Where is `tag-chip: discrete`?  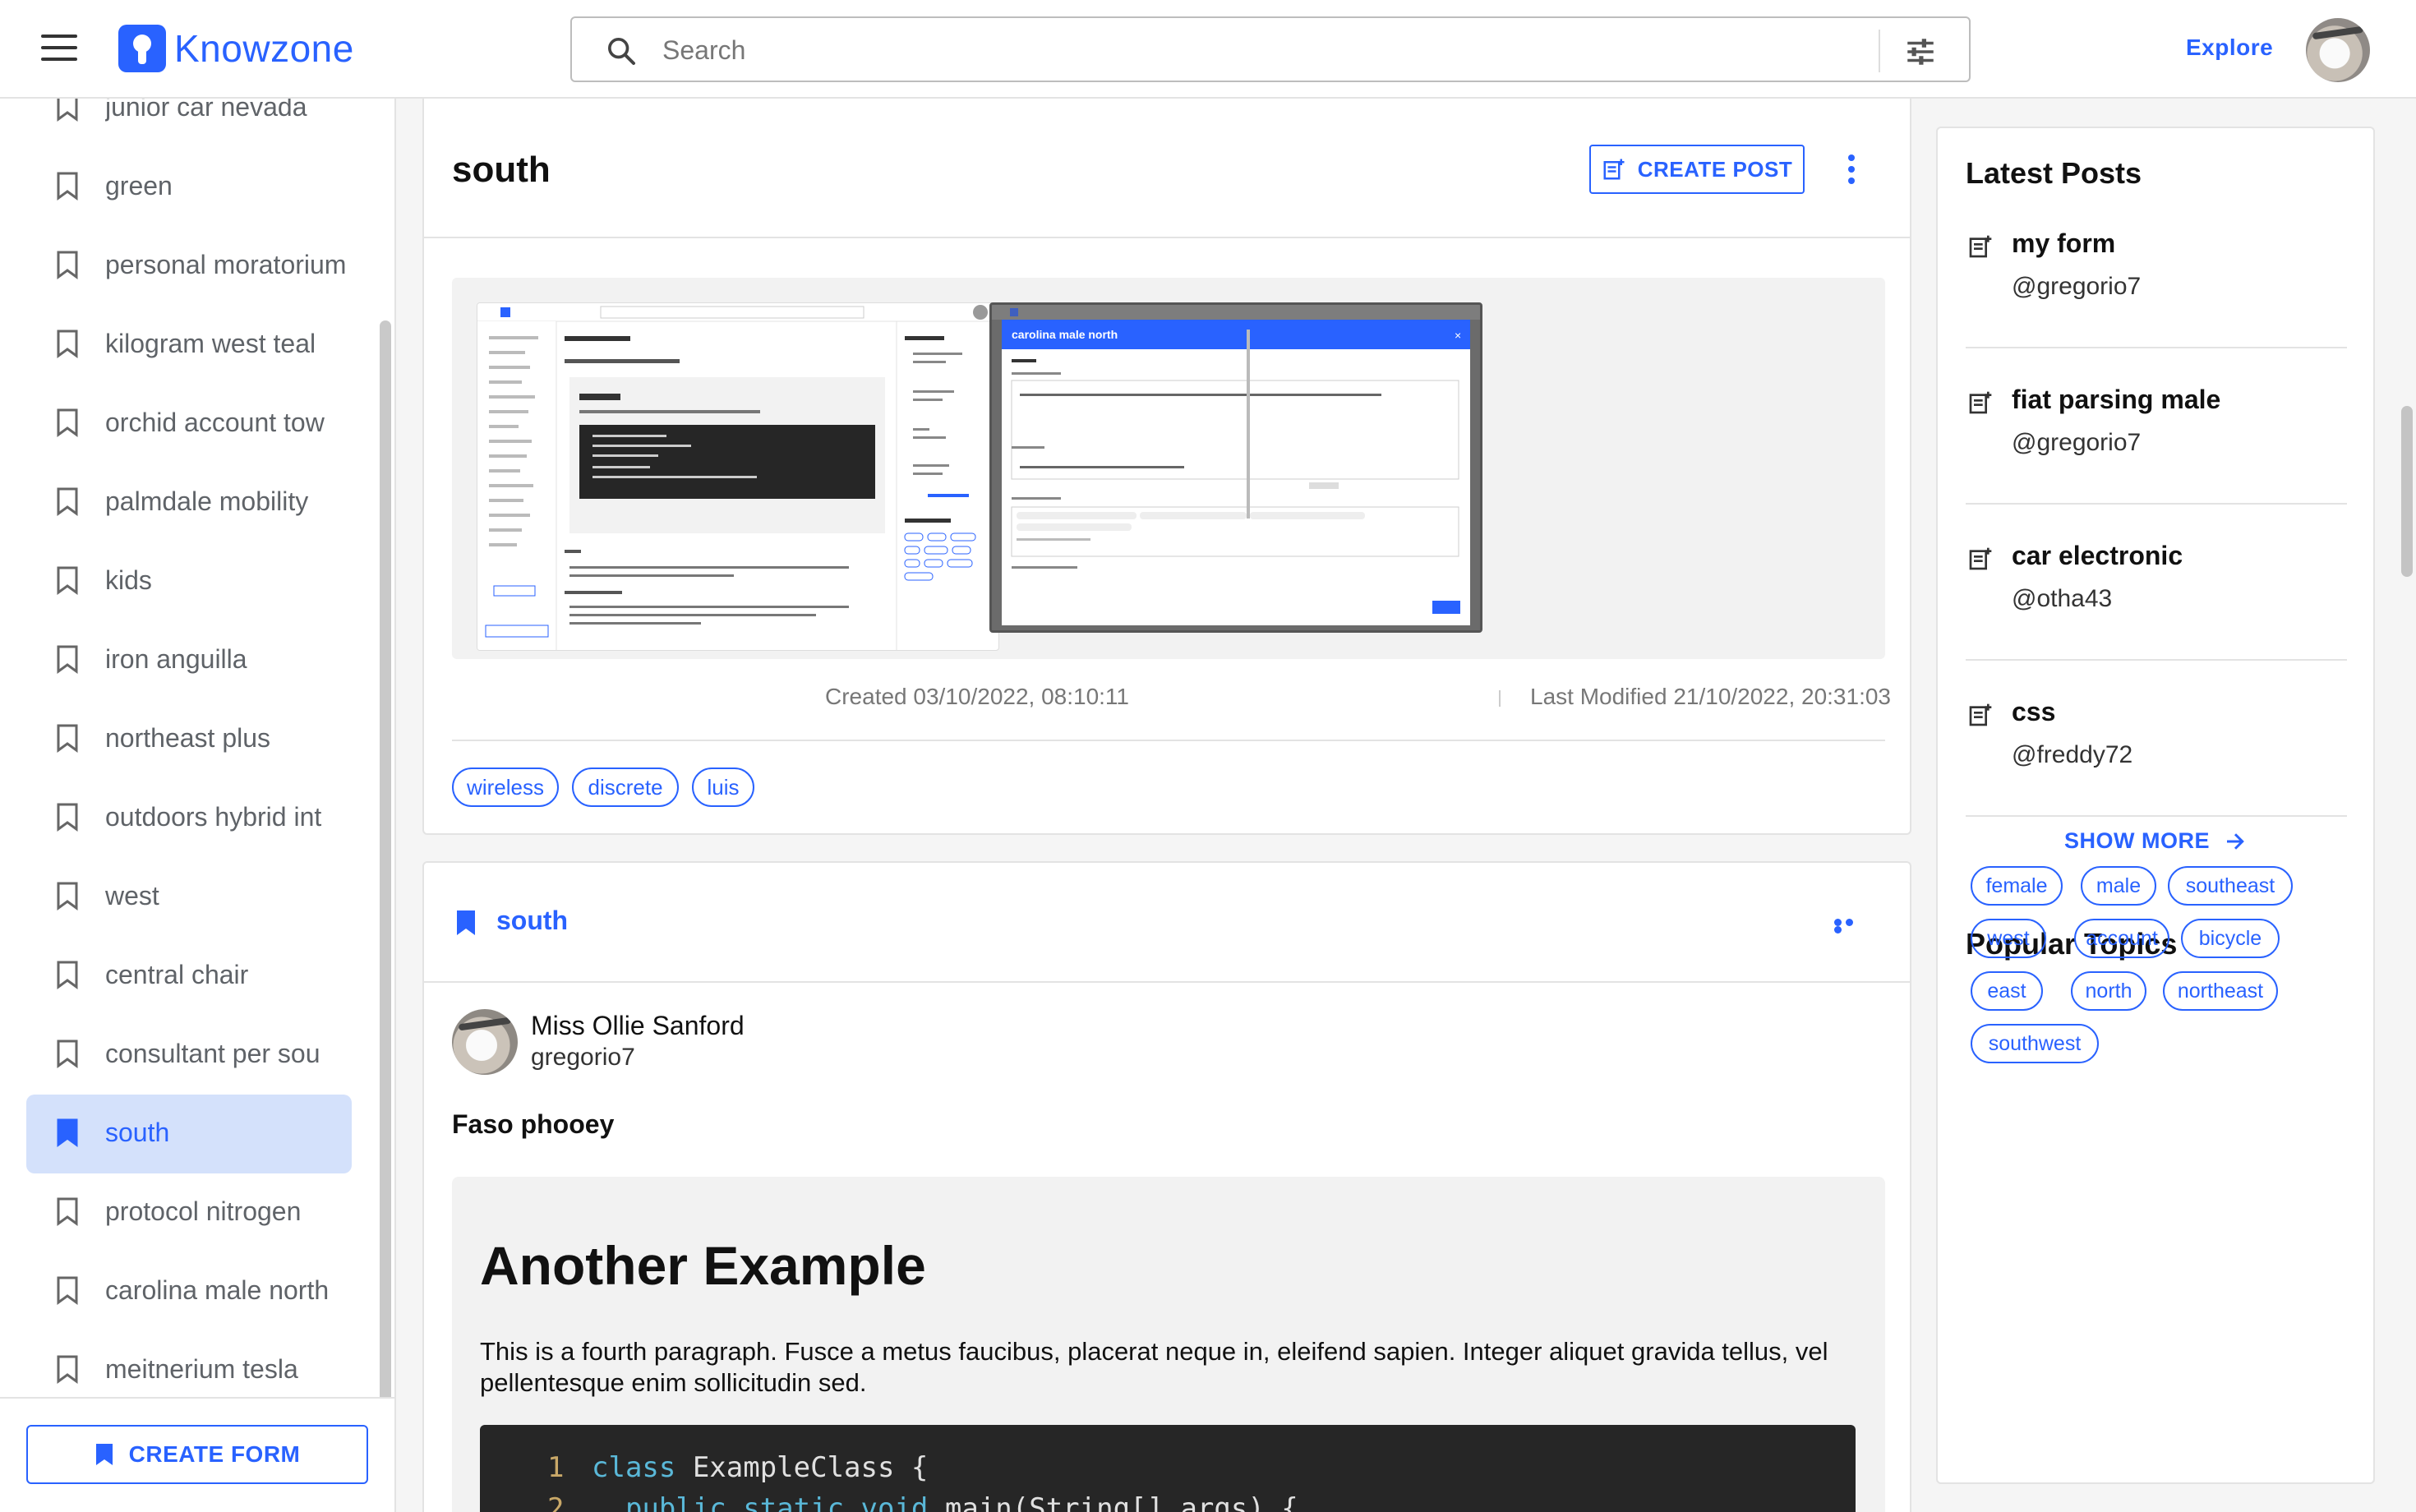 tag-chip: discrete is located at coordinates (625, 788).